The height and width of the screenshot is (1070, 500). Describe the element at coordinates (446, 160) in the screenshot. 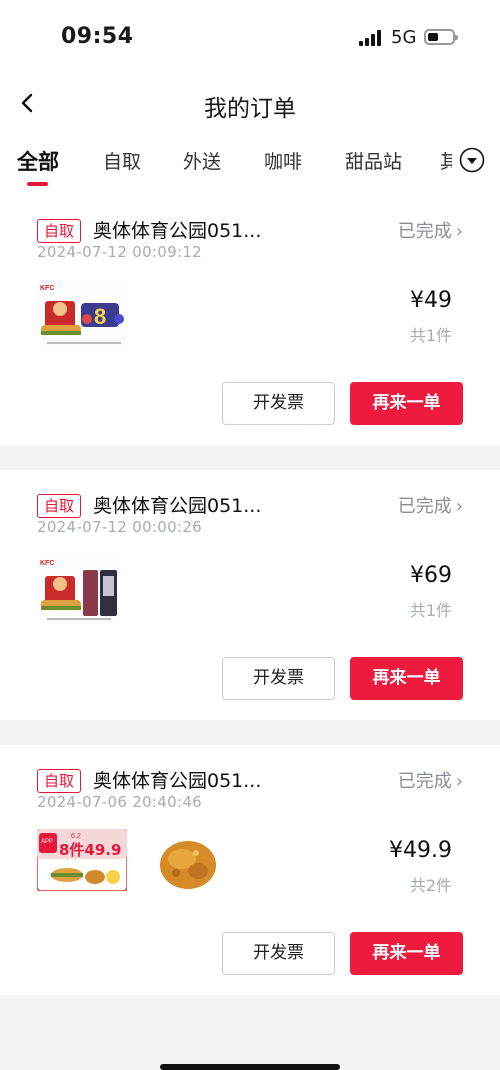

I see `tab-other-partial: 其` at that location.